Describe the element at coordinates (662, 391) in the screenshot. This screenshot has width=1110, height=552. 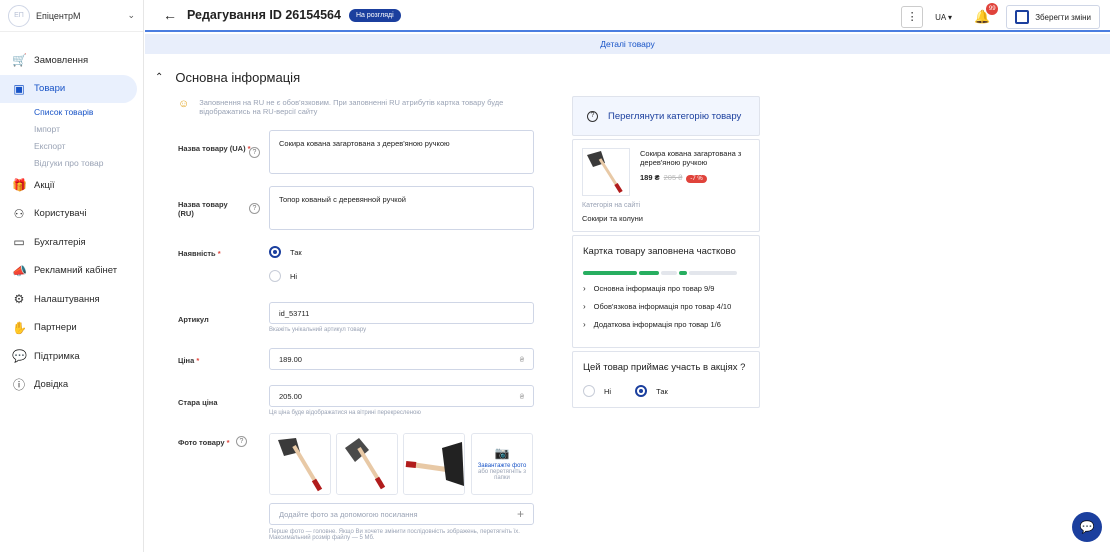
I see `promo-yes-label: Так` at that location.